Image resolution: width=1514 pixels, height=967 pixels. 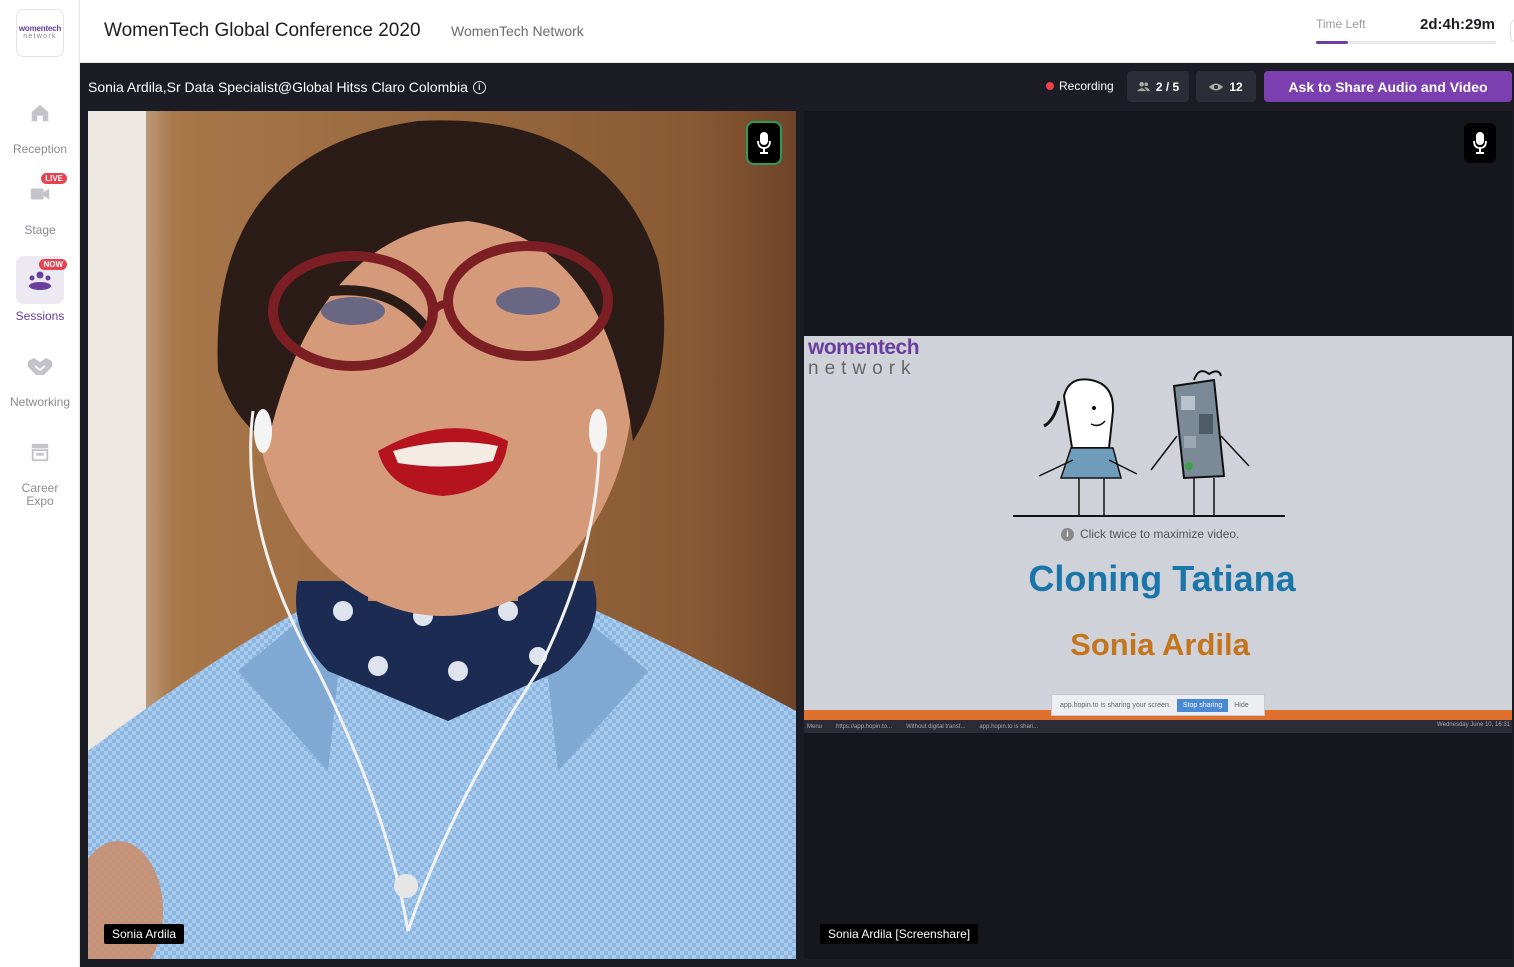 What do you see at coordinates (40, 149) in the screenshot?
I see `sidebar-item-label: Reception` at bounding box center [40, 149].